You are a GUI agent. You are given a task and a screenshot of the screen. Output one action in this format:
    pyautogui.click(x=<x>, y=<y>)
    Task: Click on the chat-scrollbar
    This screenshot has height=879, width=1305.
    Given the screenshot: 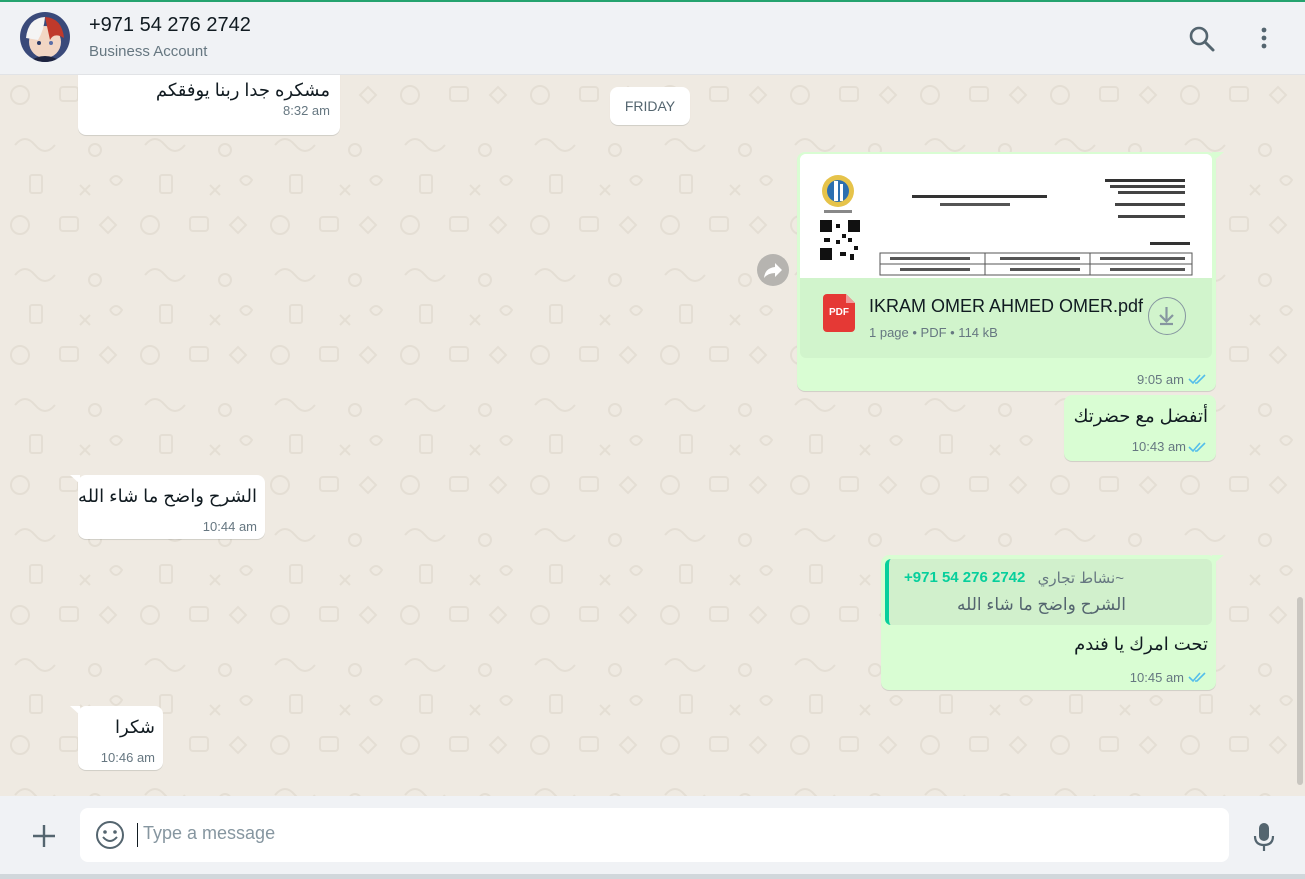 What is the action you would take?
    pyautogui.click(x=1300, y=691)
    